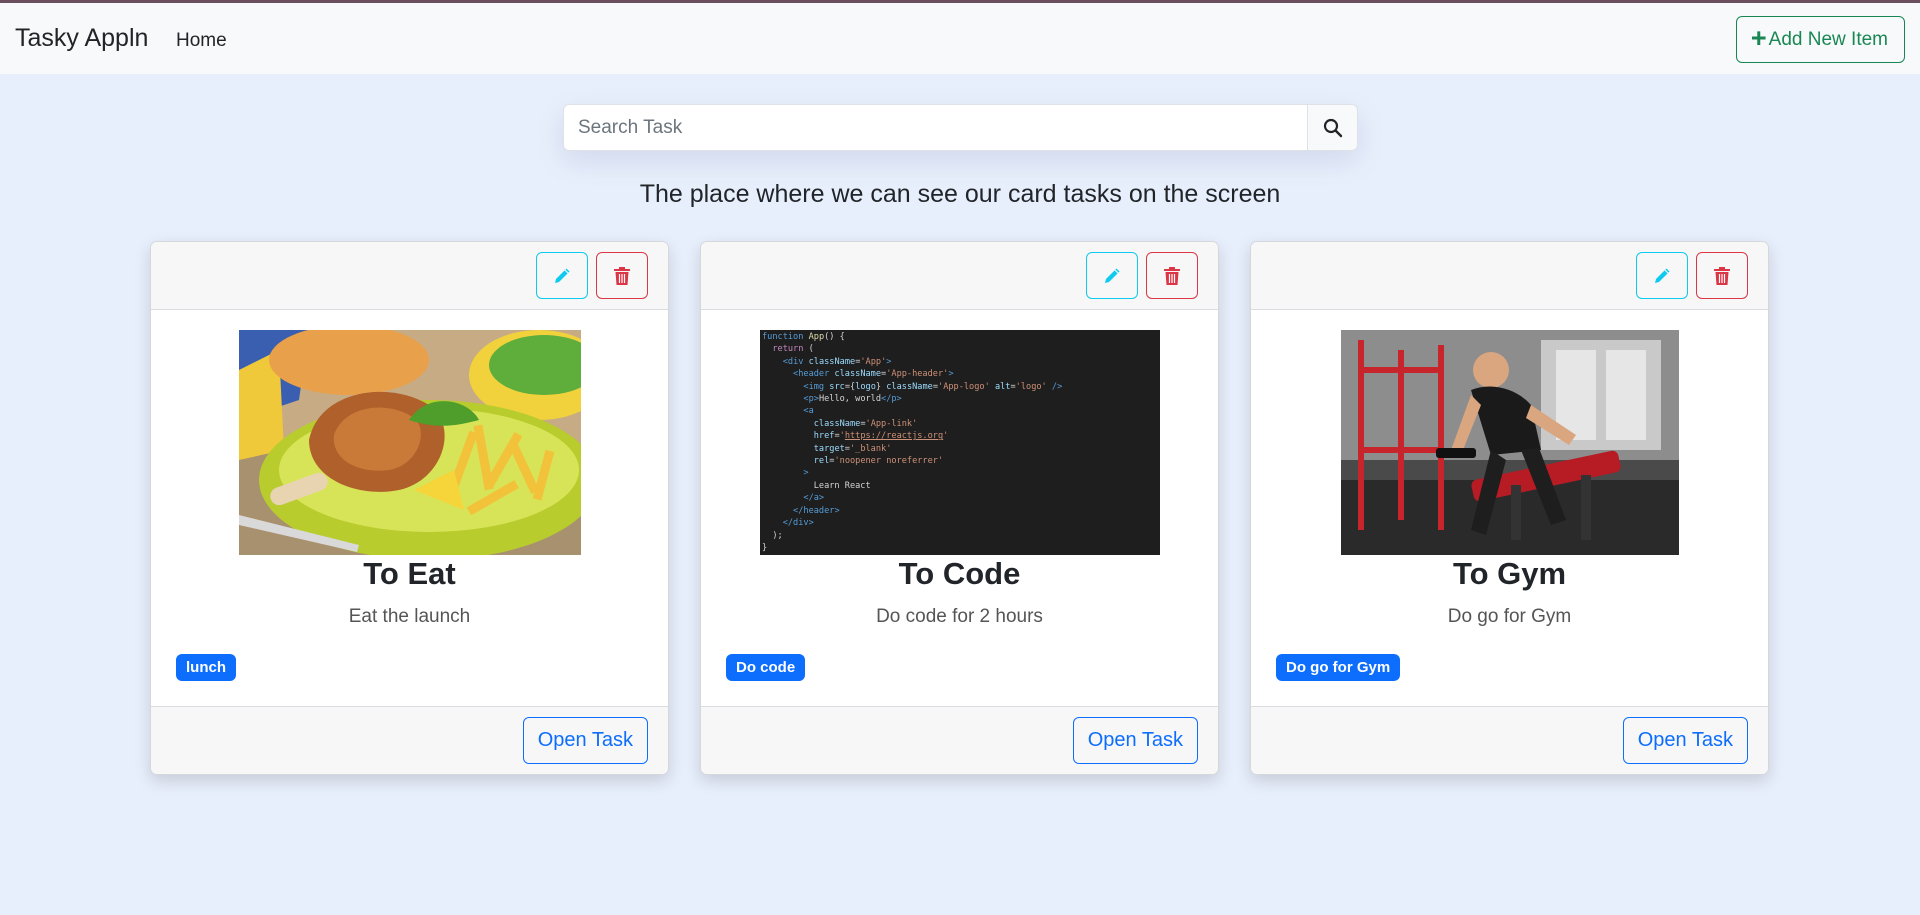 The image size is (1920, 915). Describe the element at coordinates (852, 399) in the screenshot. I see `code-line: <p>Hello, world</p>` at that location.